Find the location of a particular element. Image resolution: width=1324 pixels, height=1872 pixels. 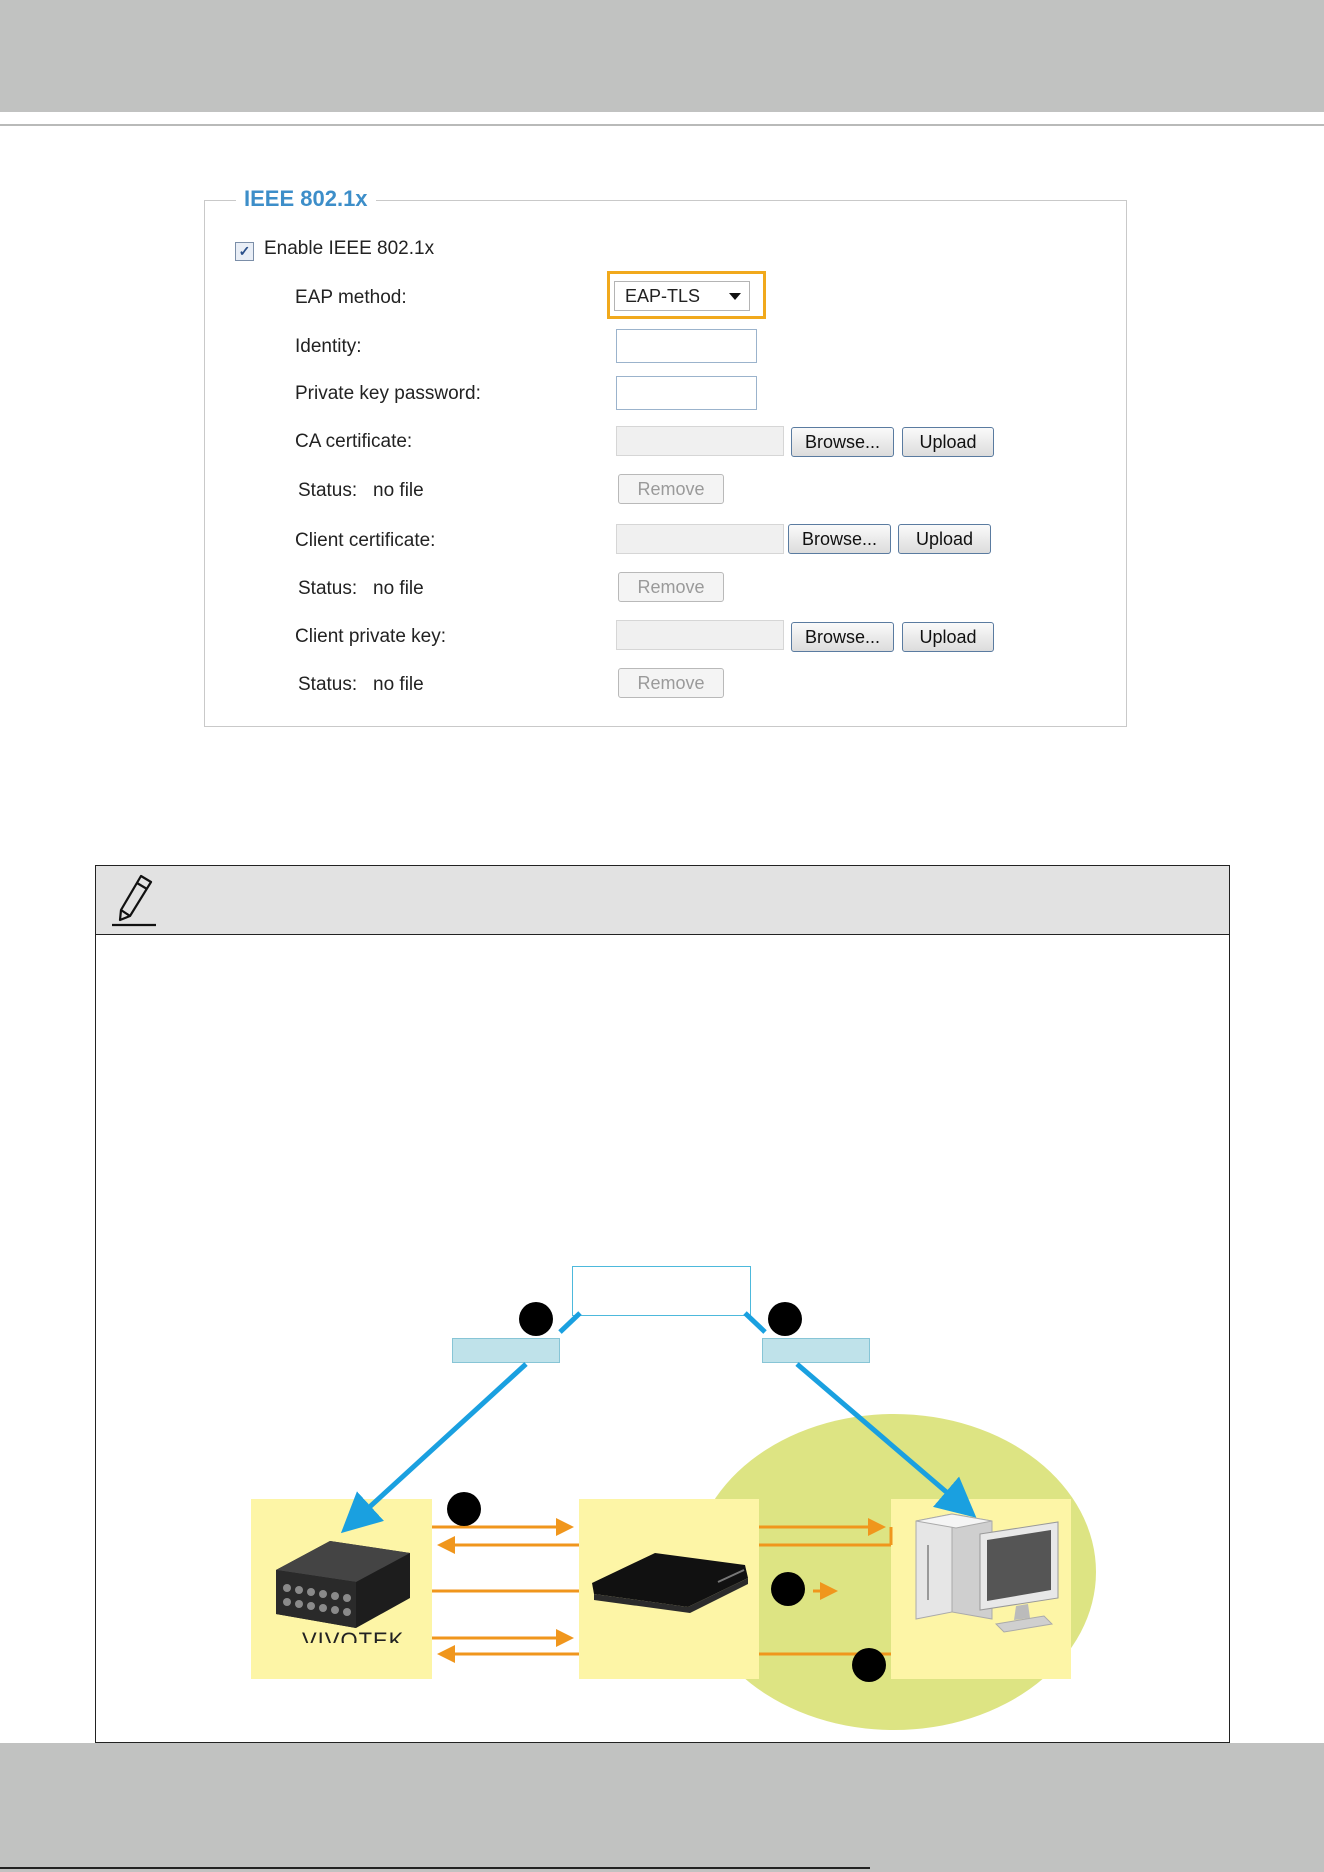

client-private-key-file-field is located at coordinates (700, 635).